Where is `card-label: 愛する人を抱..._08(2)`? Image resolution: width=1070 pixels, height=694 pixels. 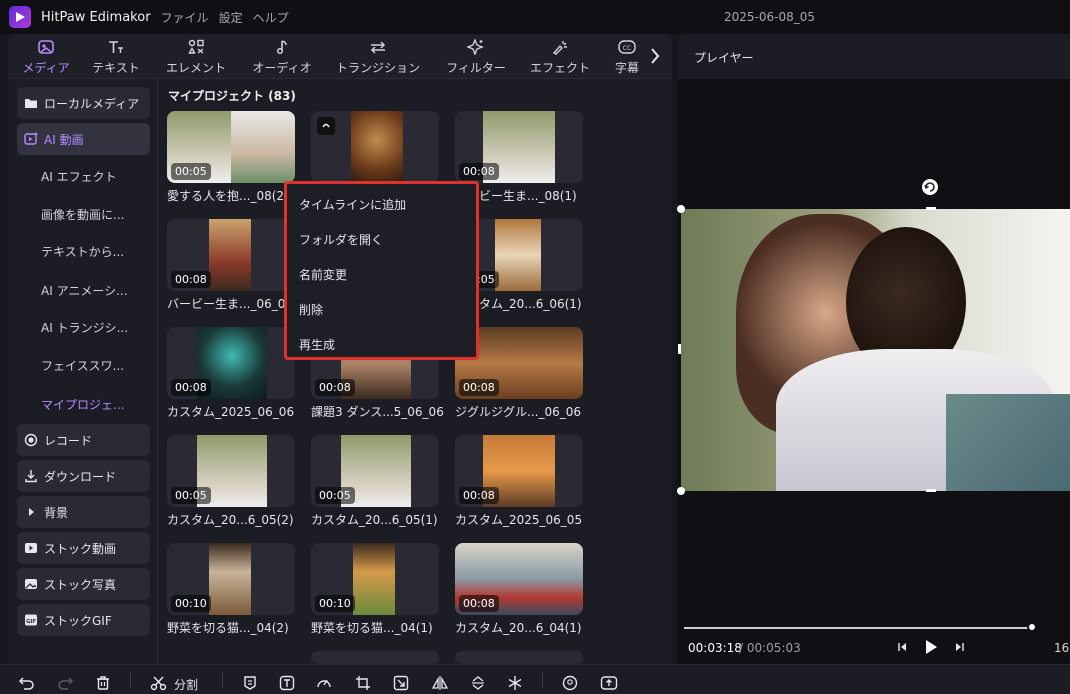
card-label: 愛する人を抱..._08(2) is located at coordinates (228, 196).